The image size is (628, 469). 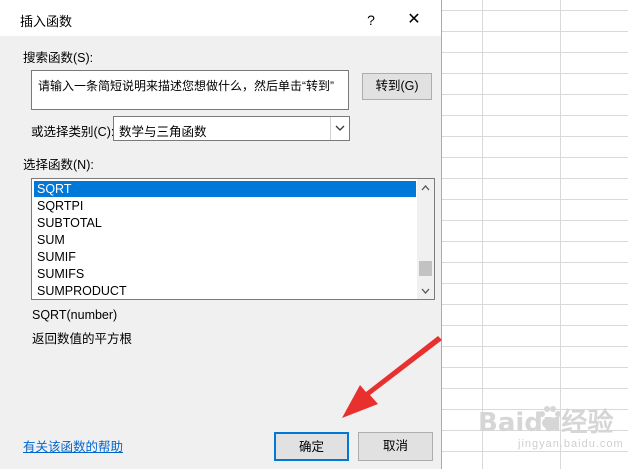 What do you see at coordinates (425, 187) in the screenshot?
I see `scroll-up-icon` at bounding box center [425, 187].